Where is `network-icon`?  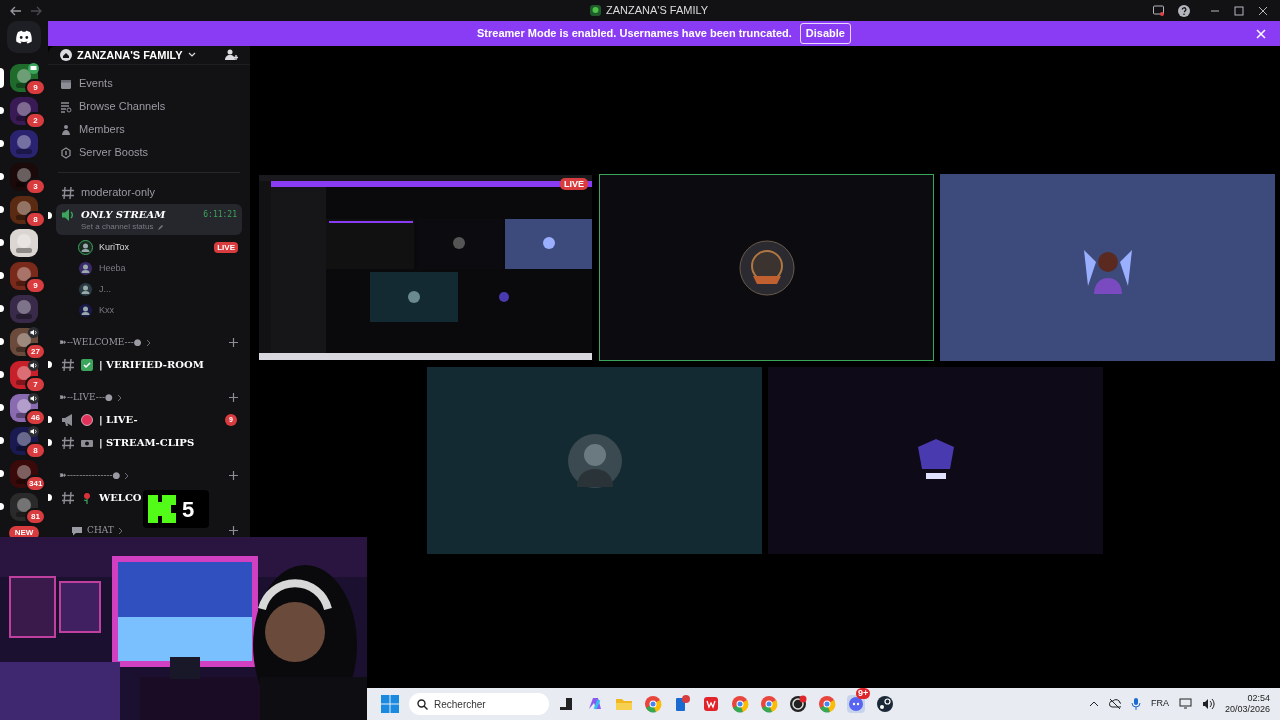 network-icon is located at coordinates (1185, 704).